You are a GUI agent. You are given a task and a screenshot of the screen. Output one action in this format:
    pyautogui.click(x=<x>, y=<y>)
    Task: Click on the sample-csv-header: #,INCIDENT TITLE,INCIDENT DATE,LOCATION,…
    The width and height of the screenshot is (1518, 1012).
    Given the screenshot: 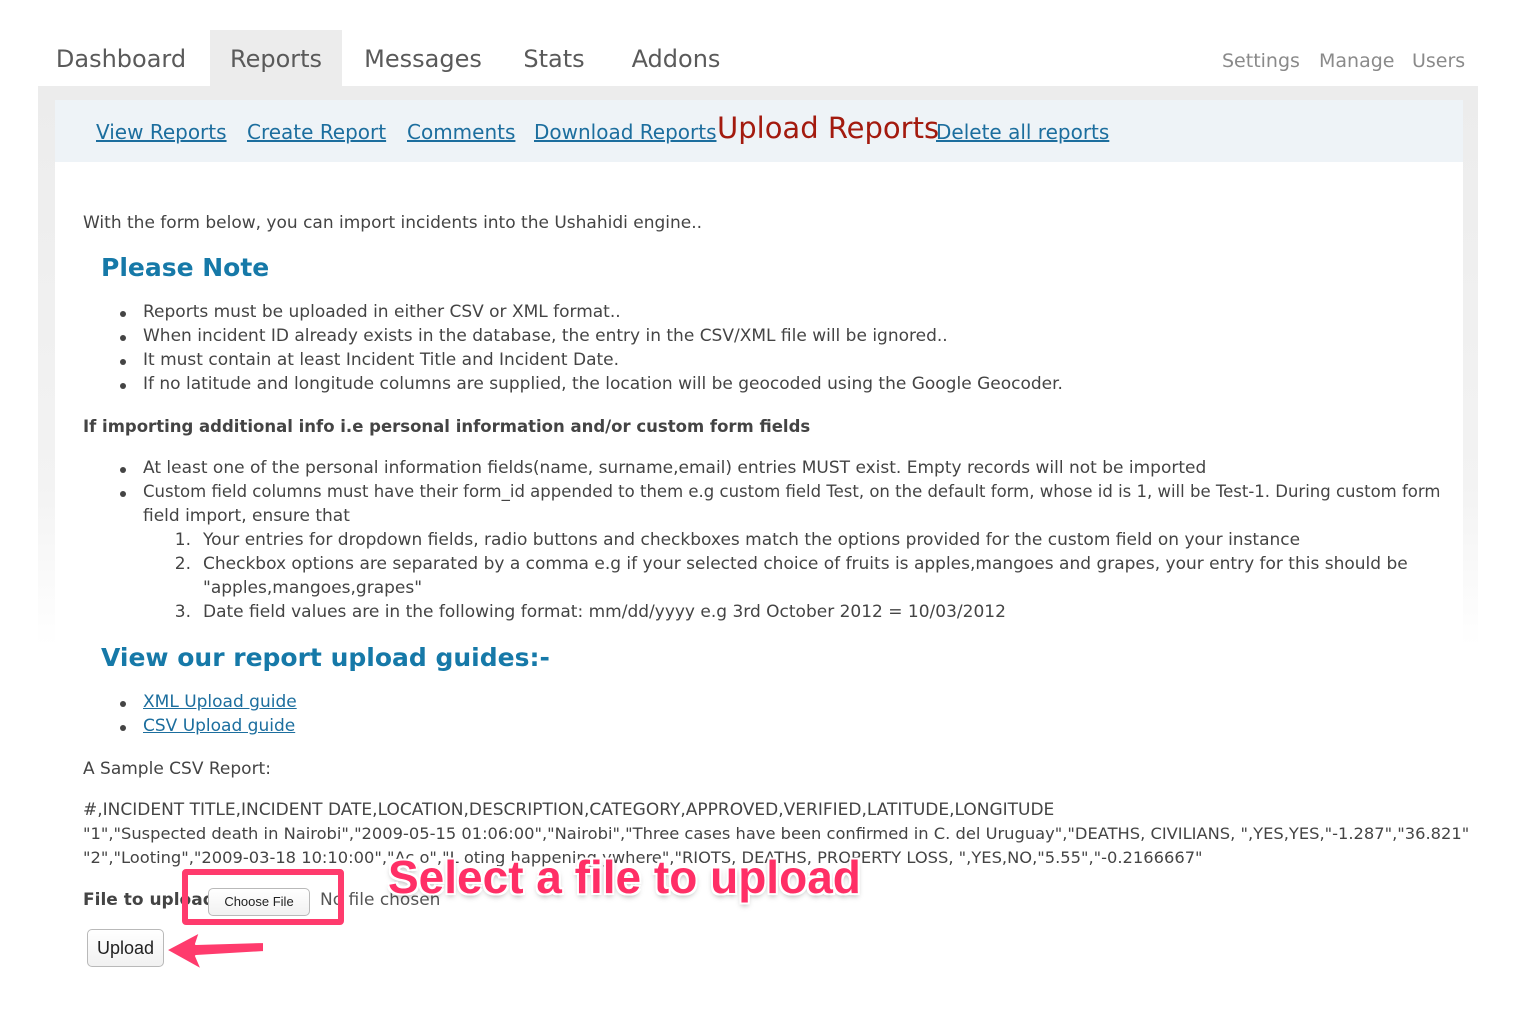 What is the action you would take?
    pyautogui.click(x=569, y=810)
    